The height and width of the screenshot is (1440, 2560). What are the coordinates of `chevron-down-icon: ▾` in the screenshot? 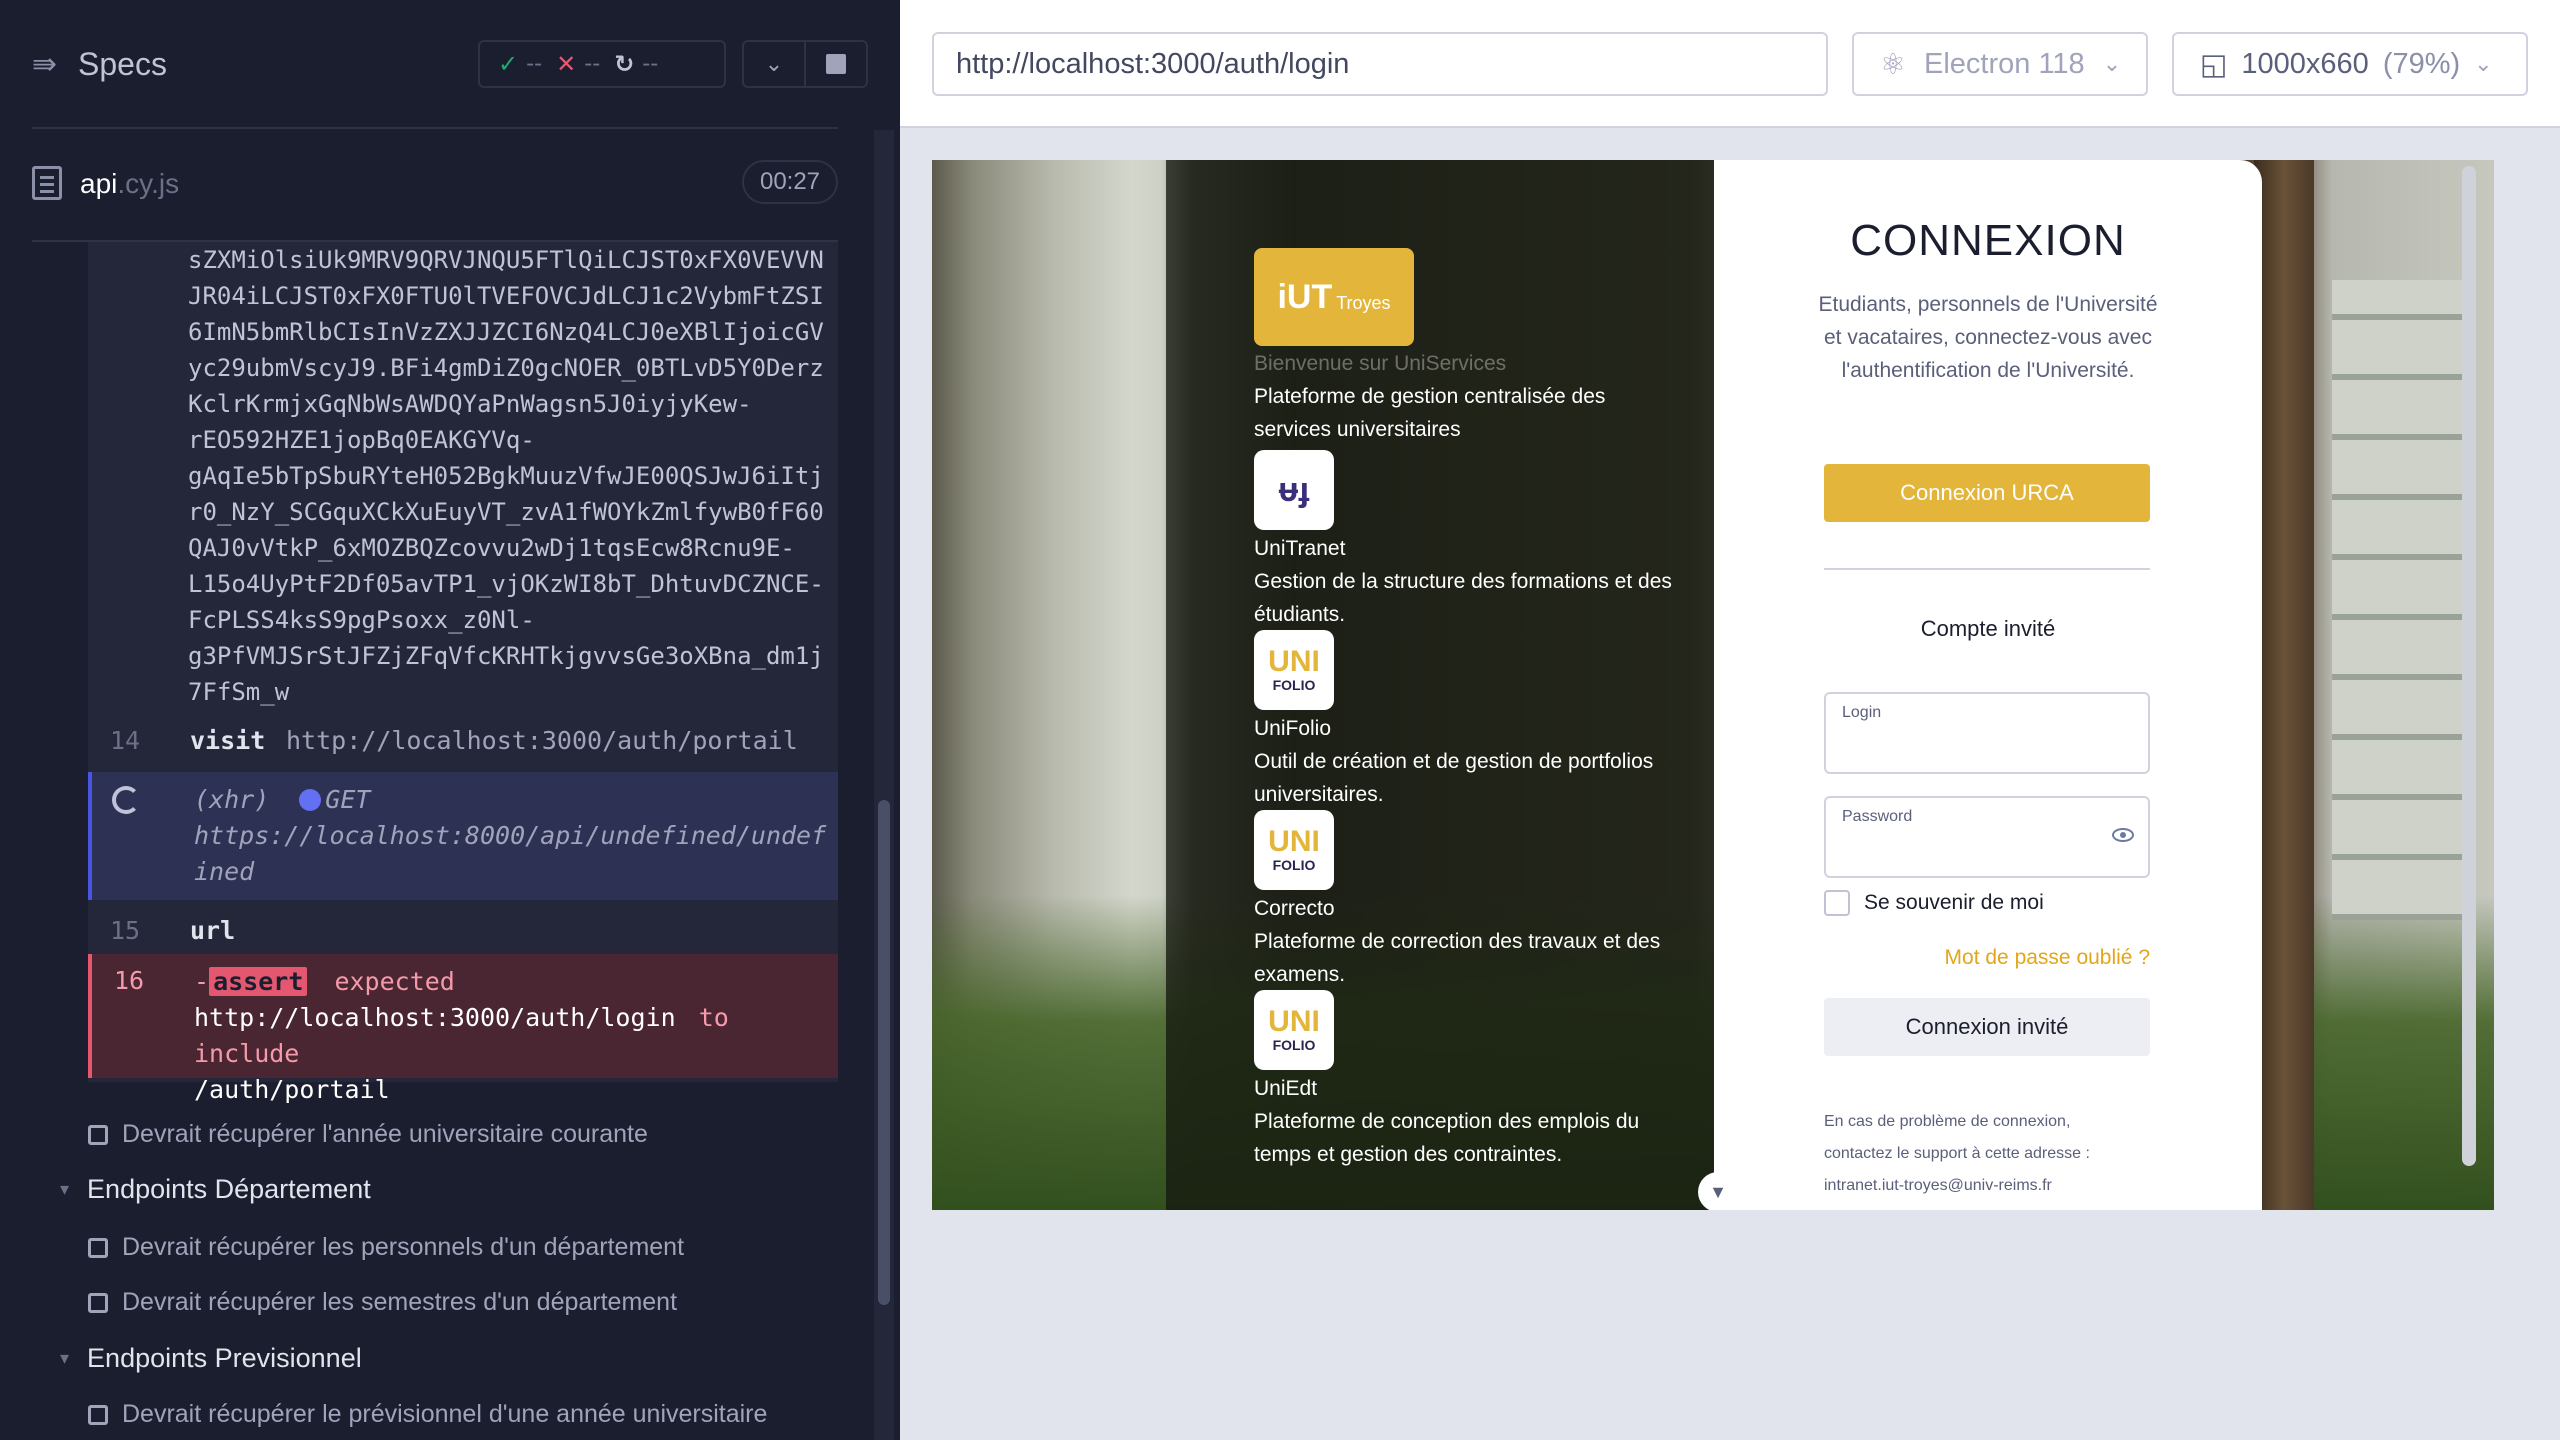 It's located at (65, 1358).